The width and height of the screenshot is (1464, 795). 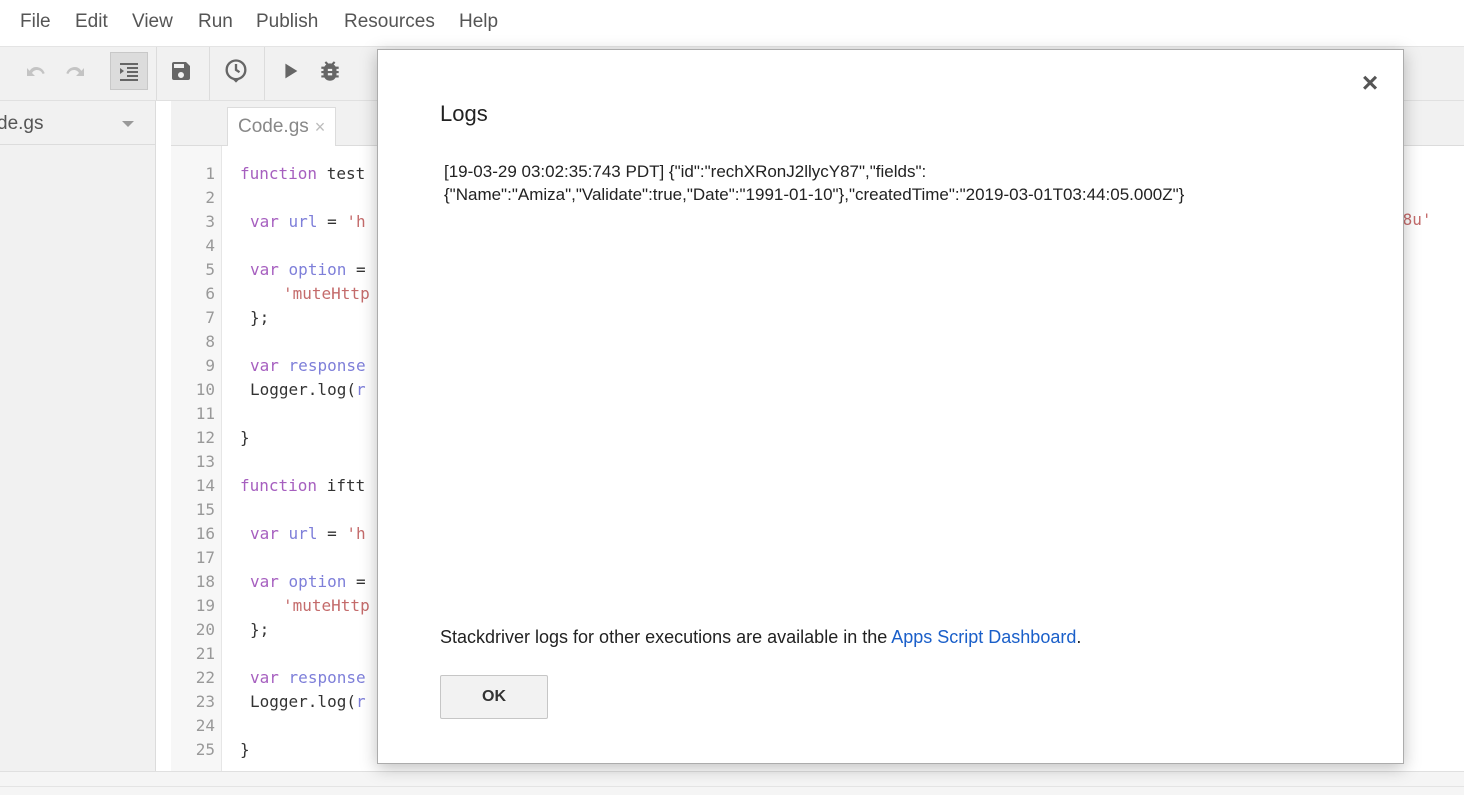 What do you see at coordinates (478, 22) in the screenshot?
I see `menu-help: Help` at bounding box center [478, 22].